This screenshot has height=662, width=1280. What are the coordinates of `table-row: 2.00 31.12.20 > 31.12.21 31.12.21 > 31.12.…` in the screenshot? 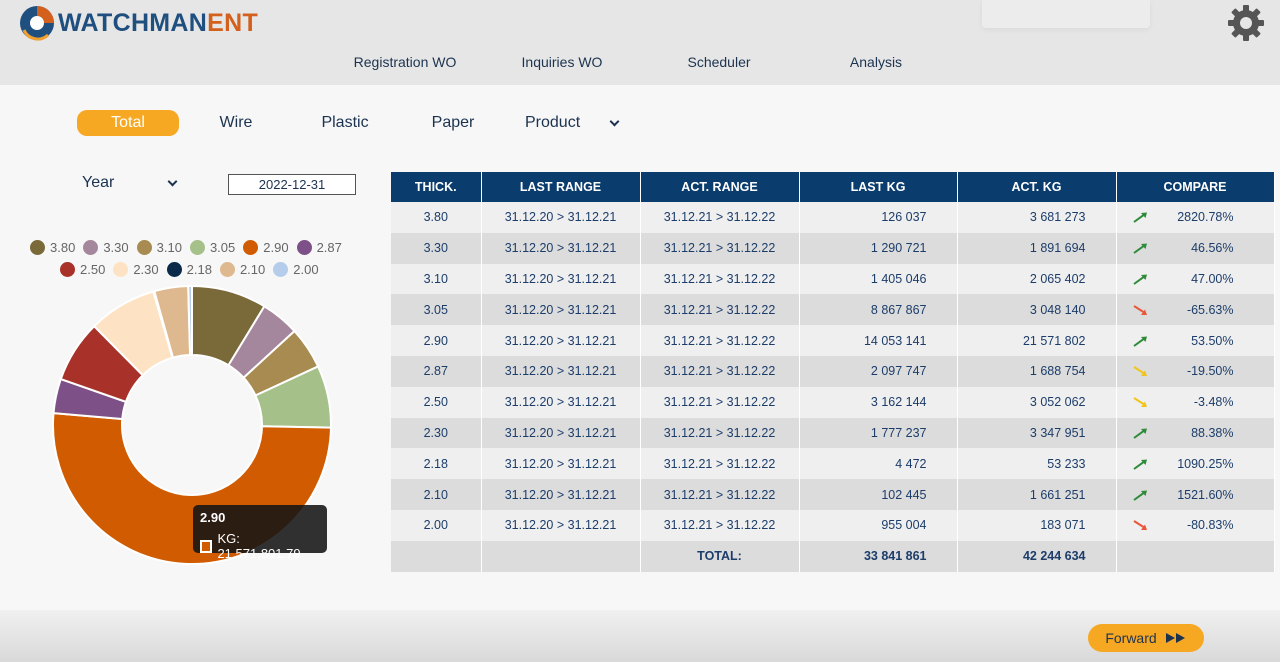 It's located at (833, 525).